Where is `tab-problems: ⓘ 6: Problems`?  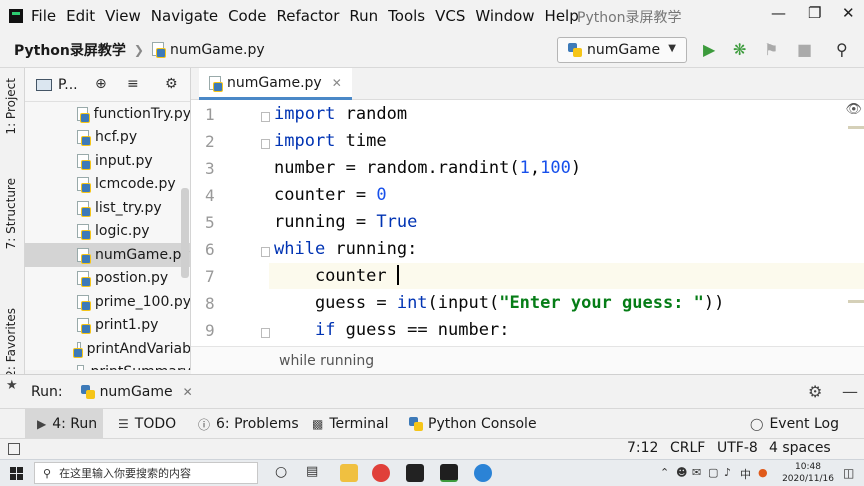
tab-problems: ⓘ 6: Problems is located at coordinates (248, 424).